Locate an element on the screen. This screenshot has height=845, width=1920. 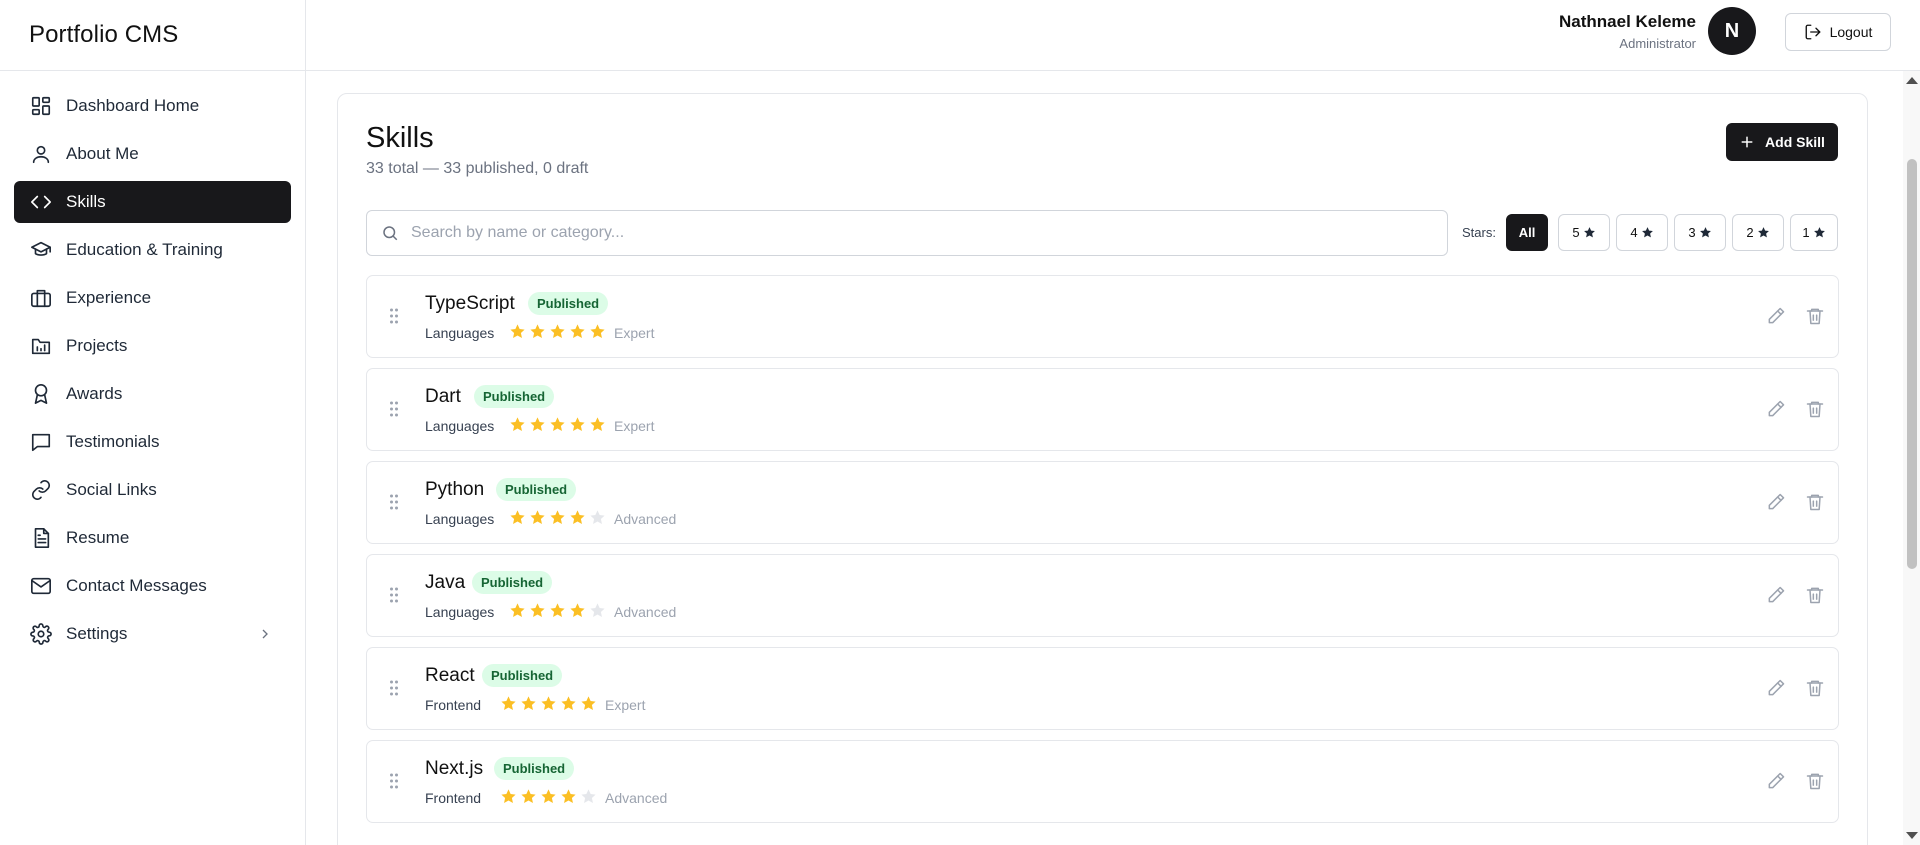
avatar: N is located at coordinates (1732, 31).